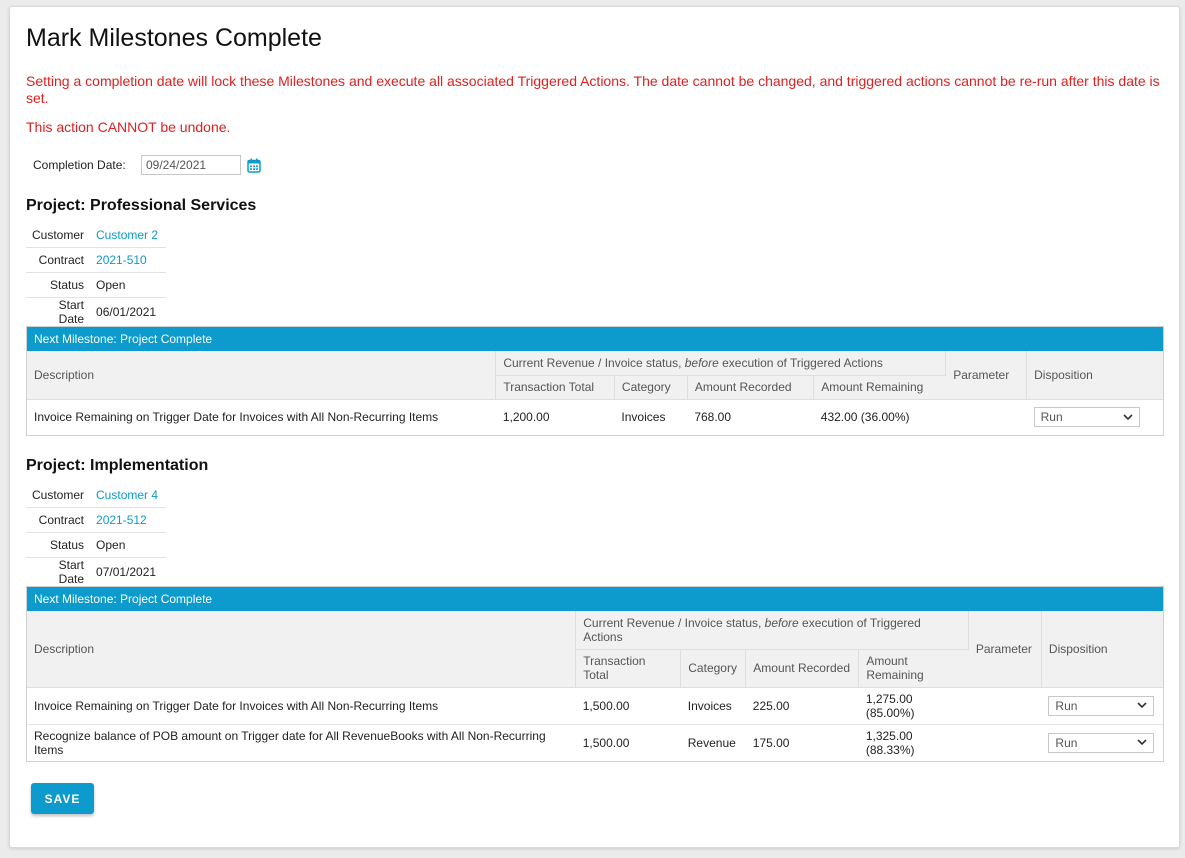  Describe the element at coordinates (127, 235) in the screenshot. I see `customer-link: Customer 2` at that location.